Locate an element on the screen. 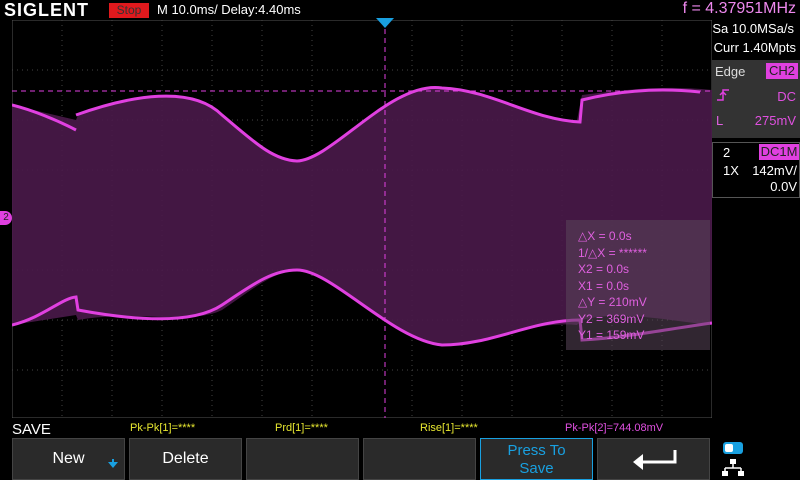 The image size is (800, 480). trigger-position-marker is located at coordinates (385, 24).